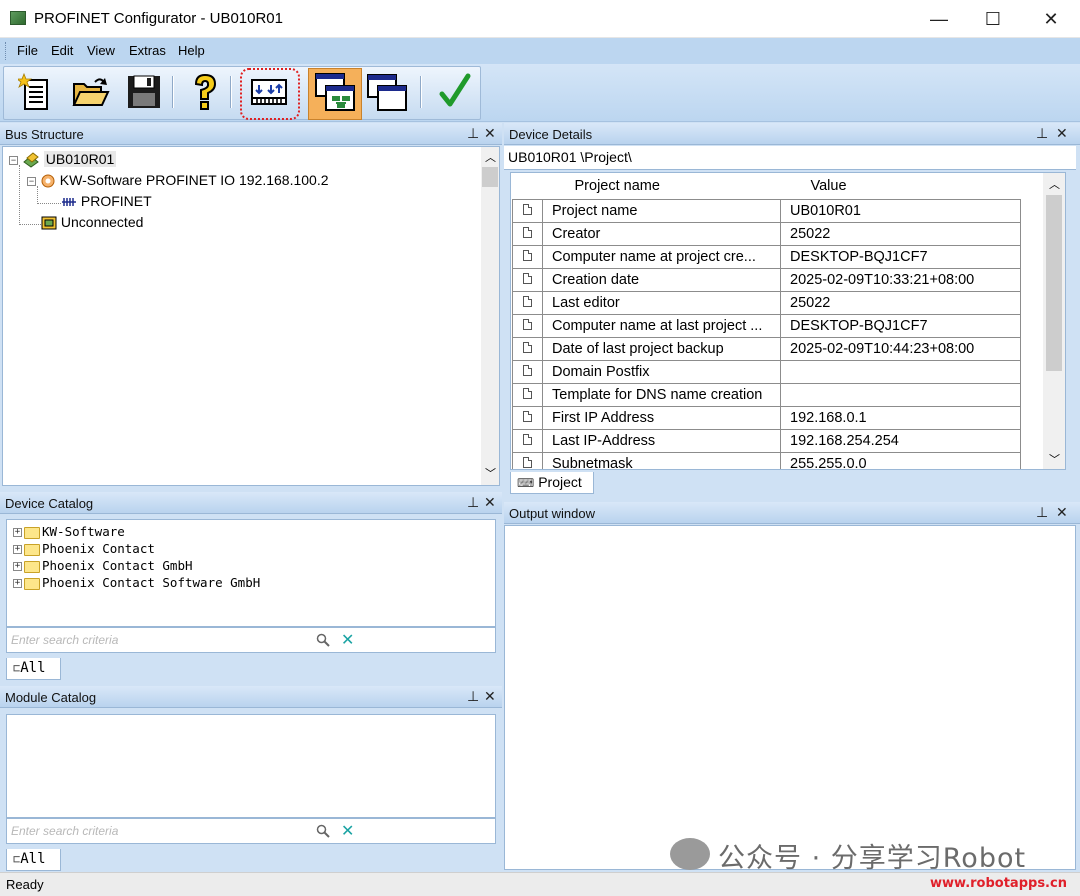 This screenshot has height=896, width=1080. I want to click on table-row: Creator 25022, so click(766, 233).